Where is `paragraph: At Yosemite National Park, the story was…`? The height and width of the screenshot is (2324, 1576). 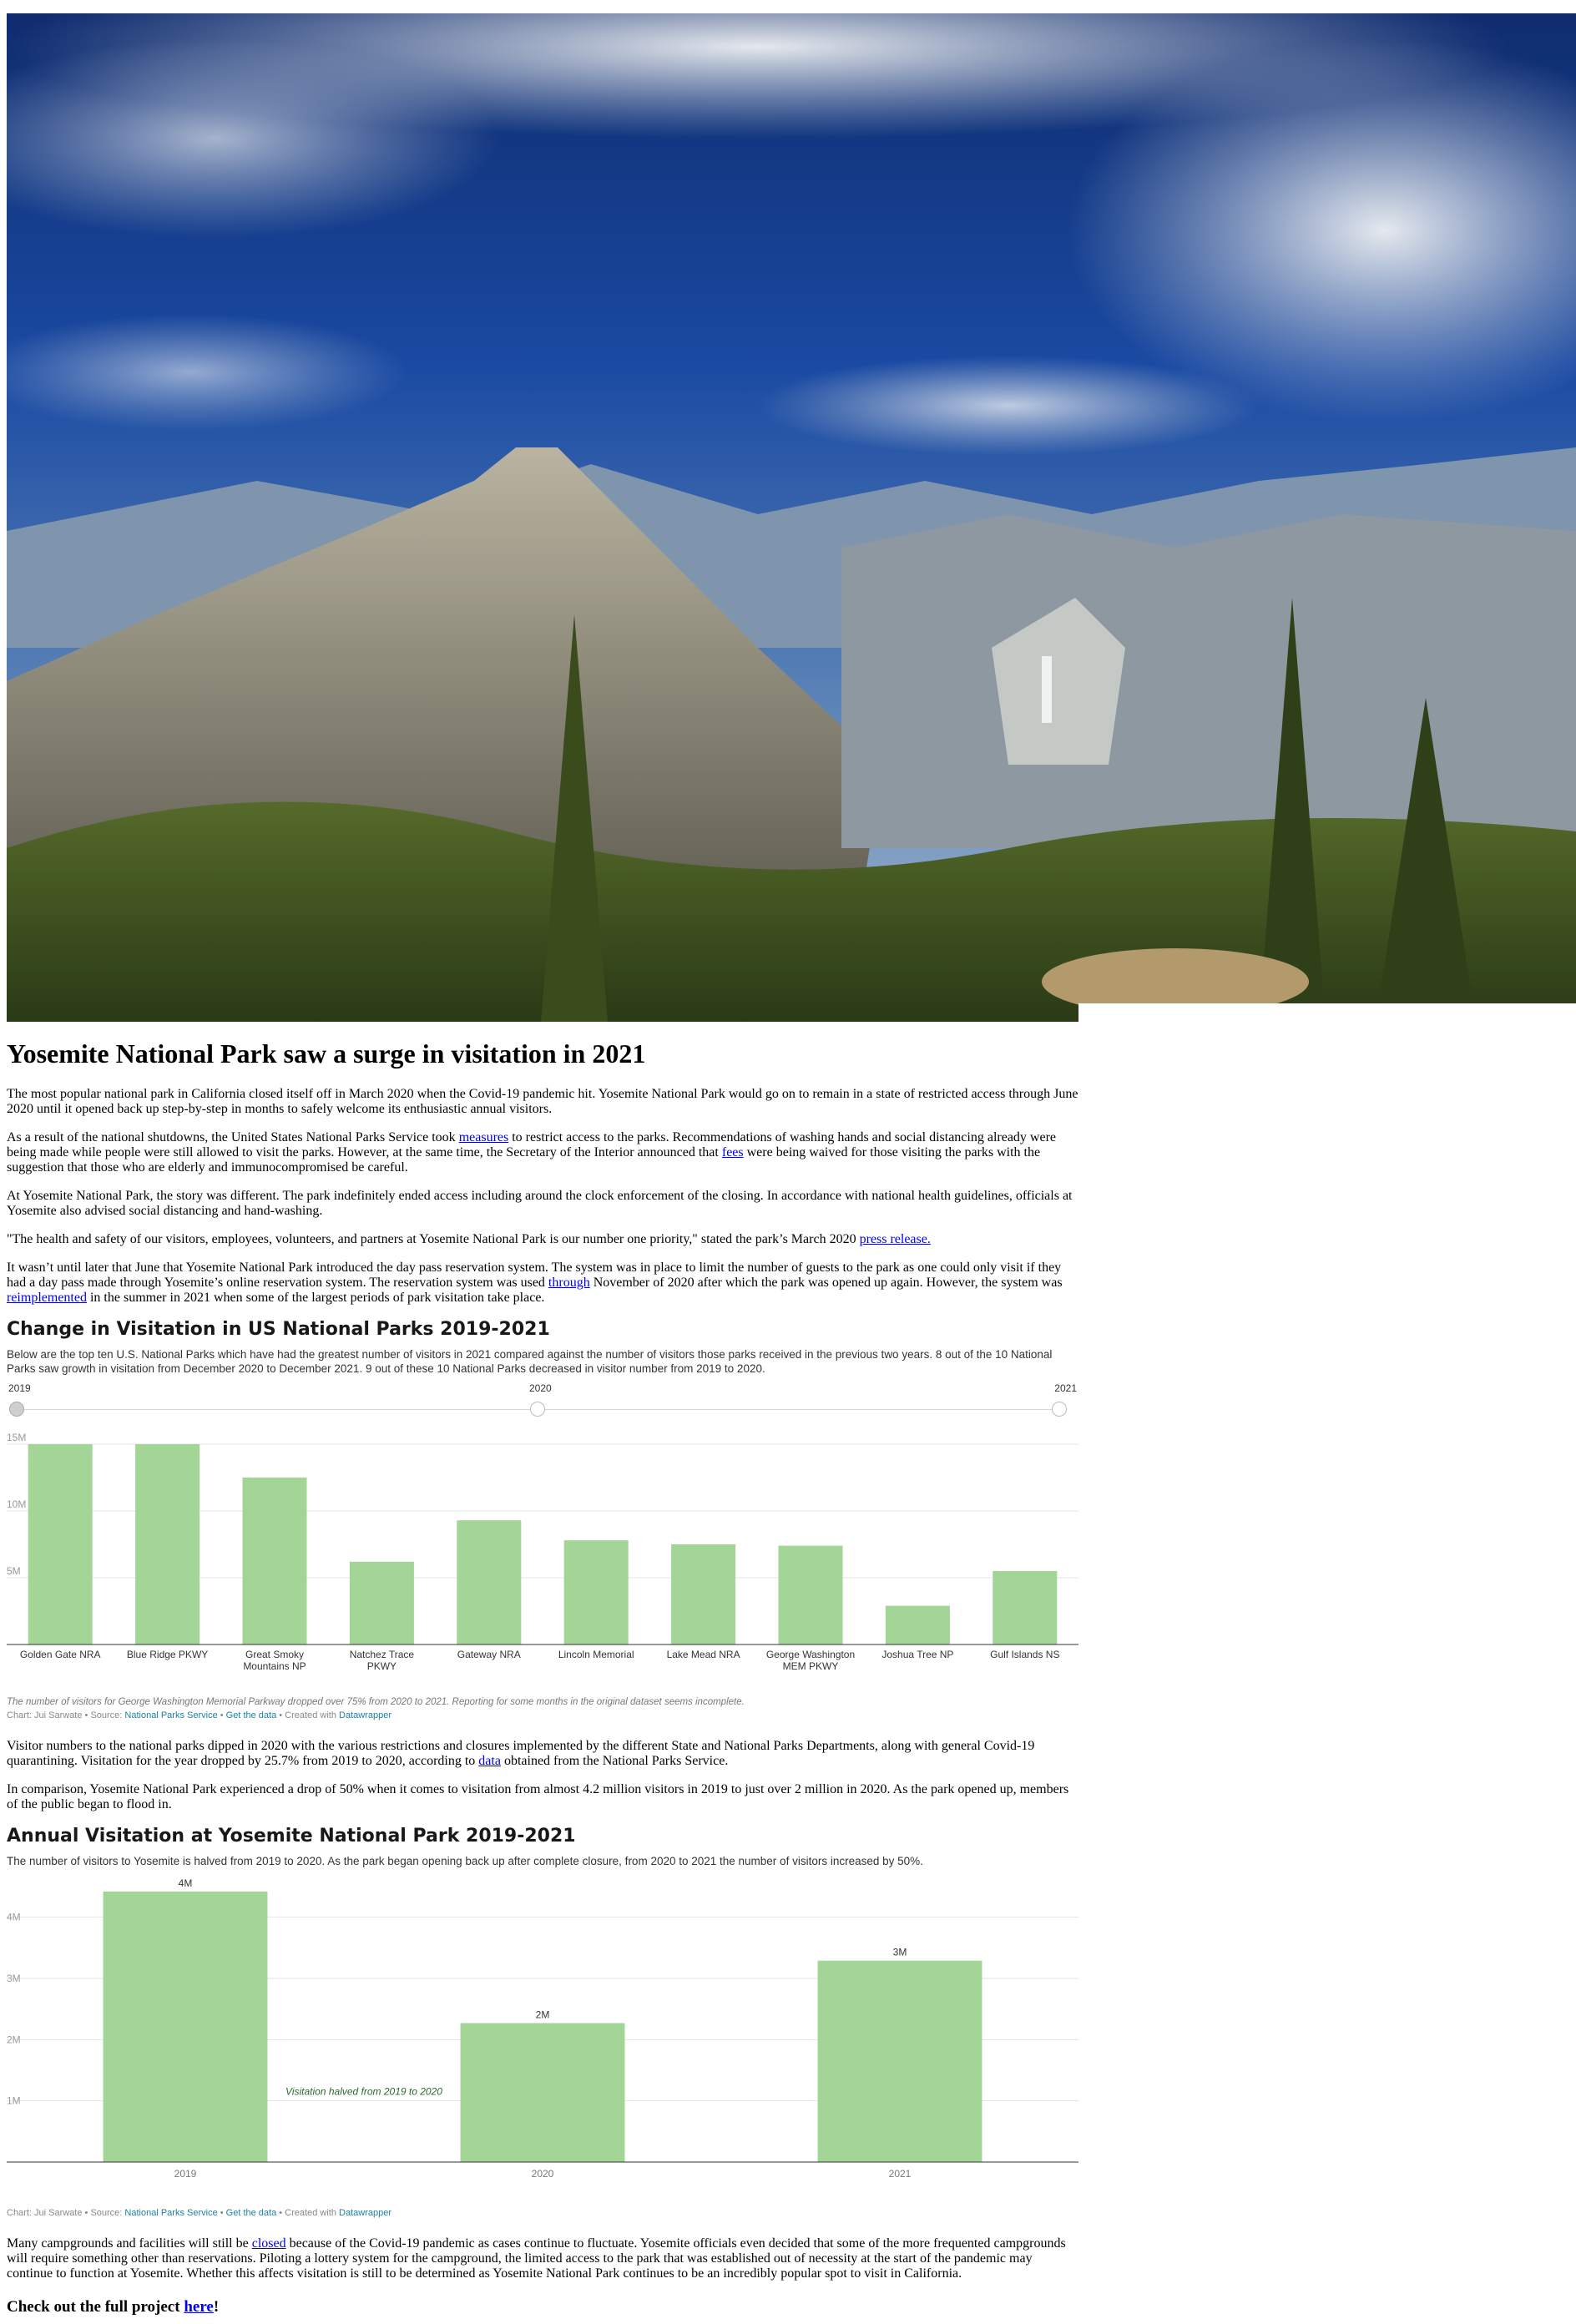 paragraph: At Yosemite National Park, the story was… is located at coordinates (540, 1203).